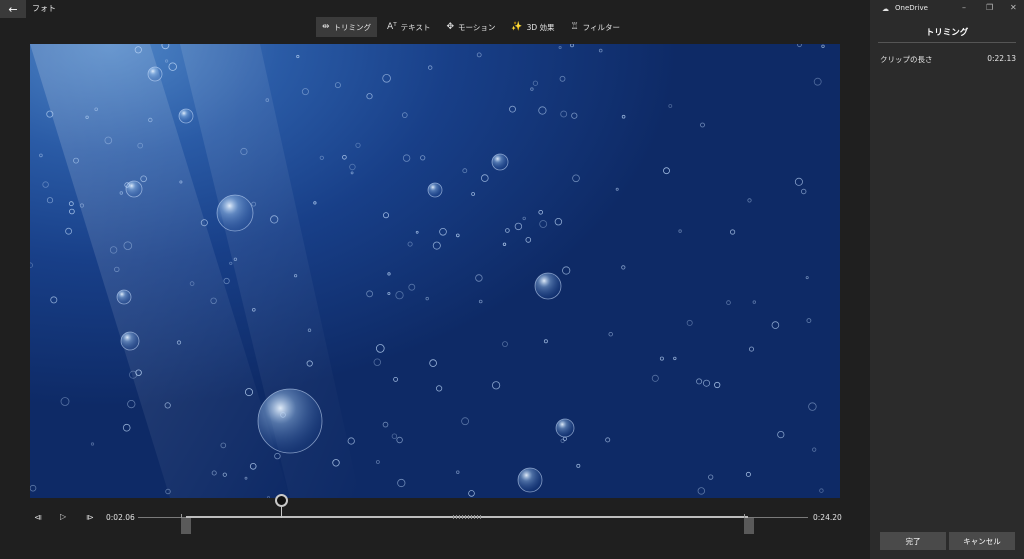  I want to click on end-time: 0:24.20, so click(827, 517).